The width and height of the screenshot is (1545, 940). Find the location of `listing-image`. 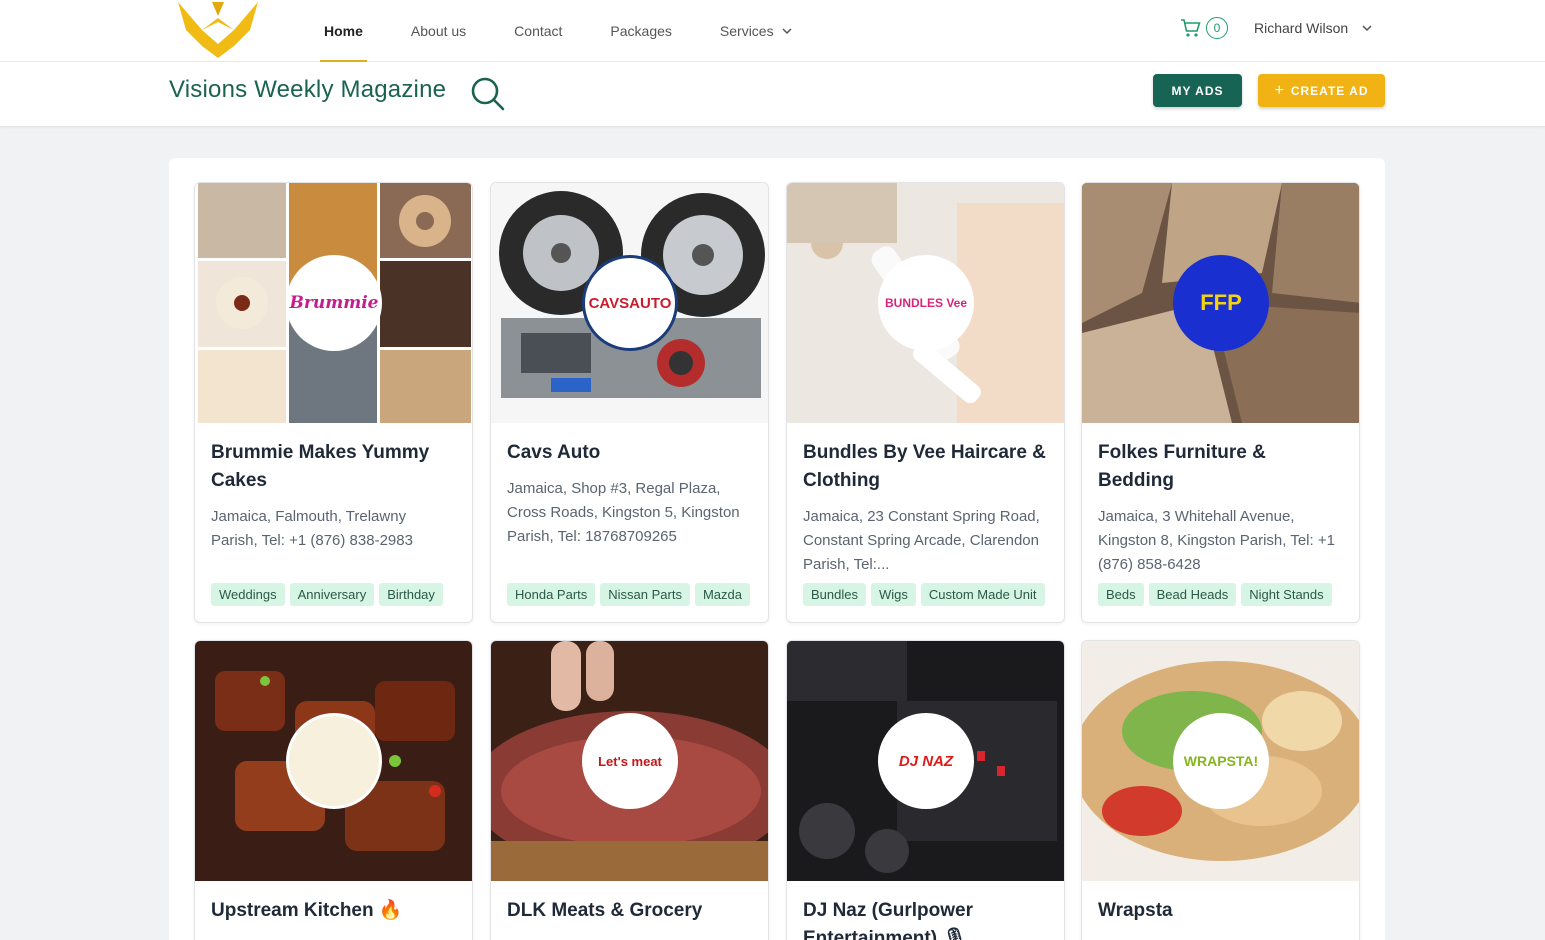

listing-image is located at coordinates (333, 761).